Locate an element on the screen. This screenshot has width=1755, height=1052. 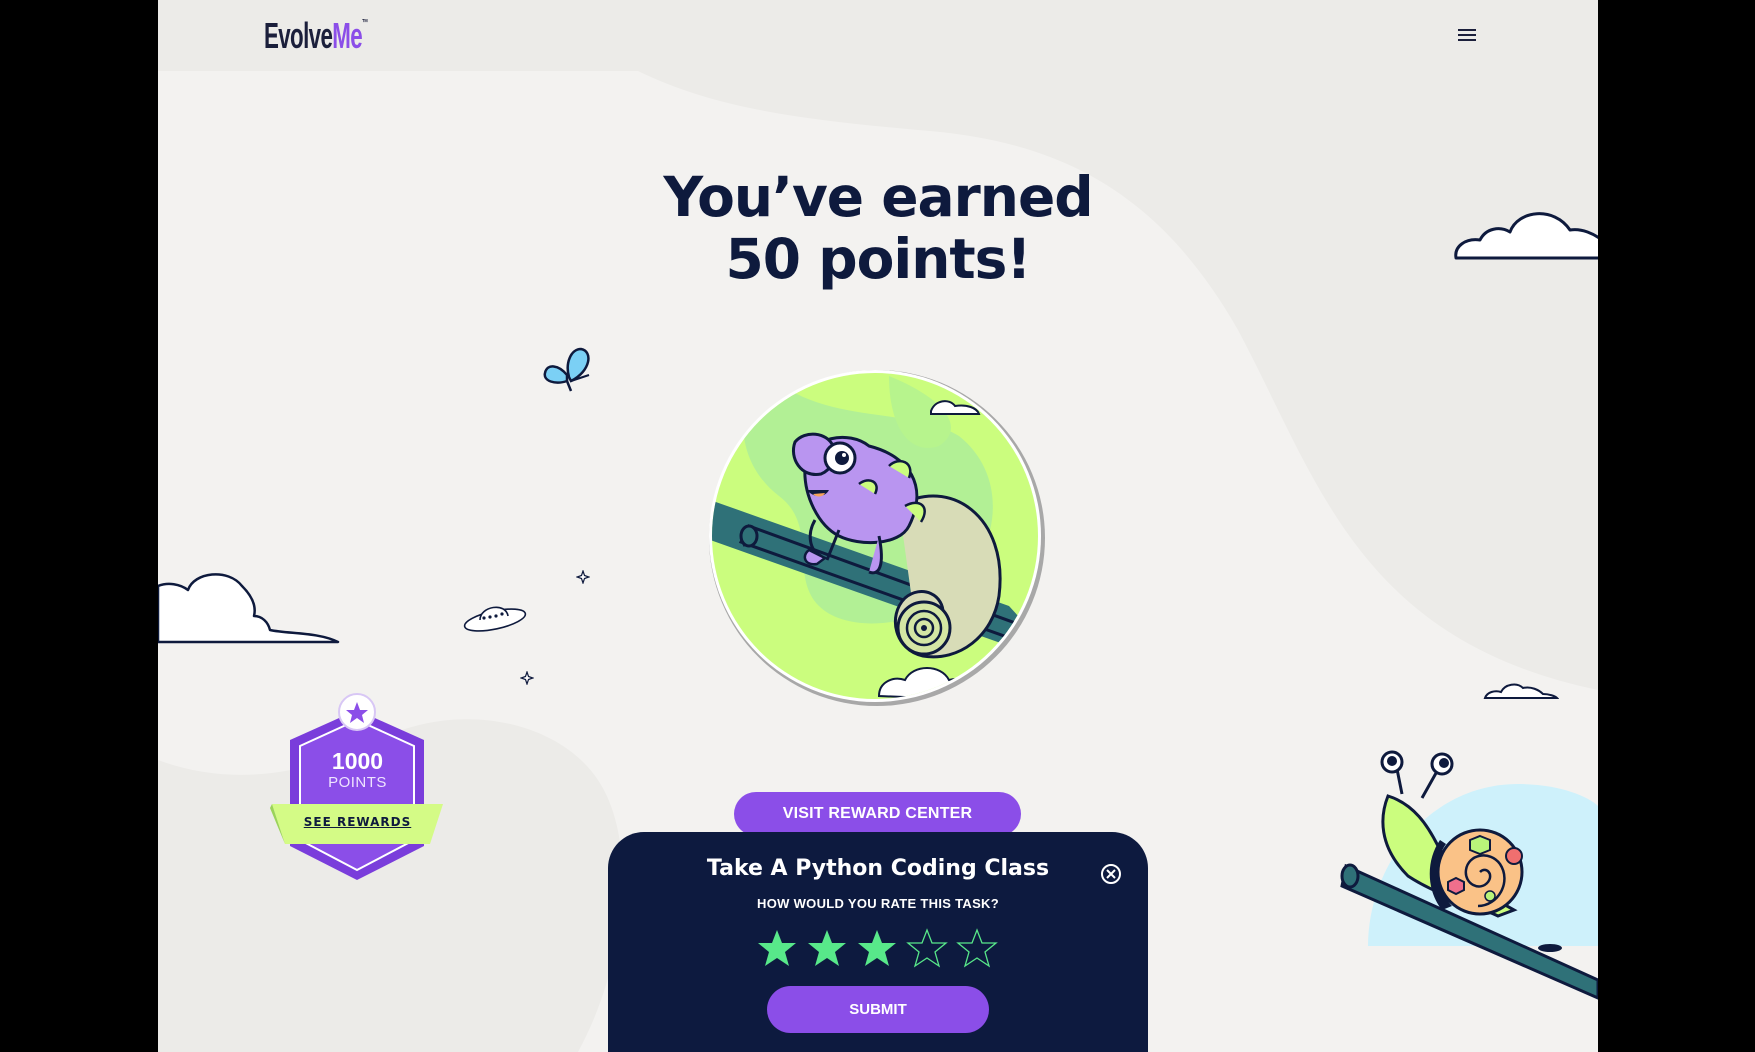
see-rewards-link: SEE REWARDS is located at coordinates (357, 822).